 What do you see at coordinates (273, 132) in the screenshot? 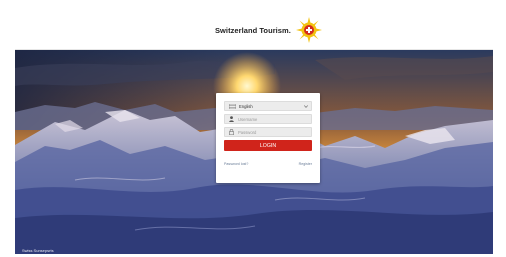
I see `password-input` at bounding box center [273, 132].